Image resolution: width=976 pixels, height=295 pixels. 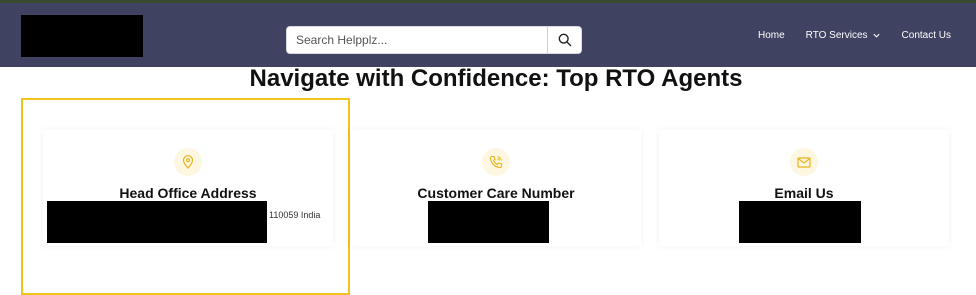 I want to click on email-card: Email Us, so click(x=804, y=188).